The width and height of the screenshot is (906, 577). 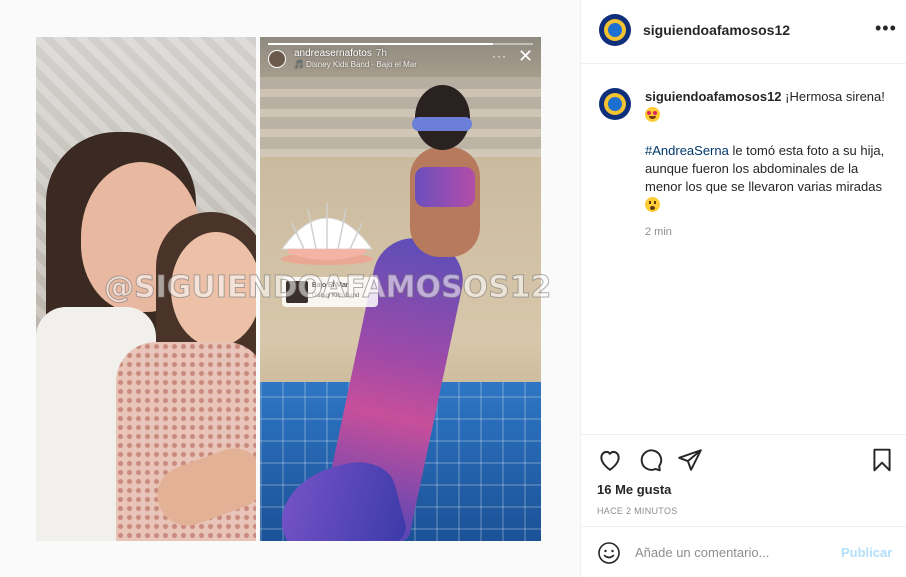 I want to click on comment-icon, so click(x=650, y=460).